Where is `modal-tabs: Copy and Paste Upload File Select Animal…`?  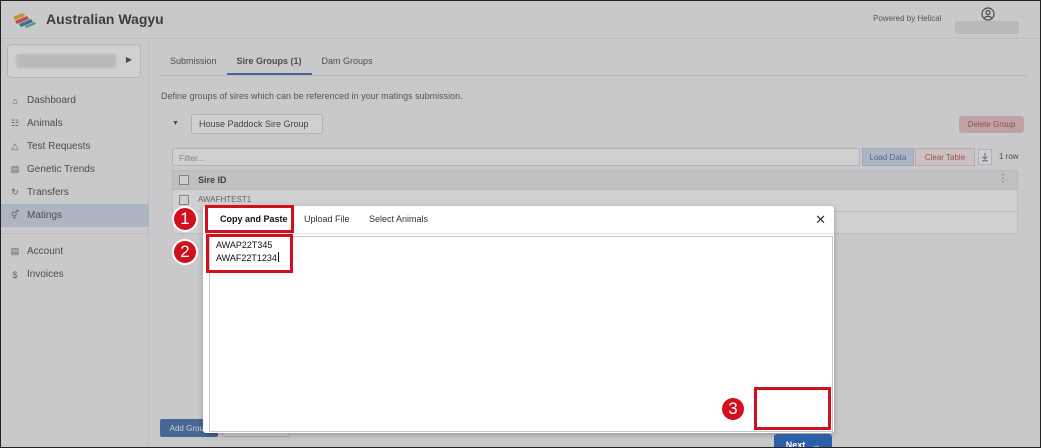 modal-tabs: Copy and Paste Upload File Select Animal… is located at coordinates (518, 220).